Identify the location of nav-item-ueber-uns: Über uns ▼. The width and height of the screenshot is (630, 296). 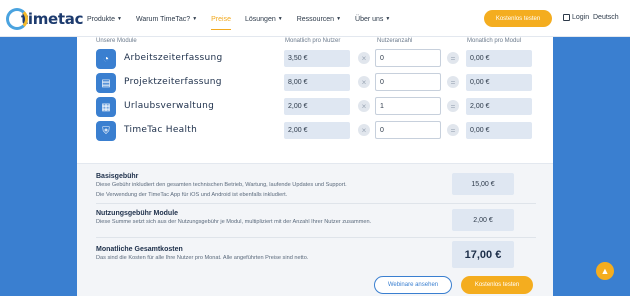
(372, 19).